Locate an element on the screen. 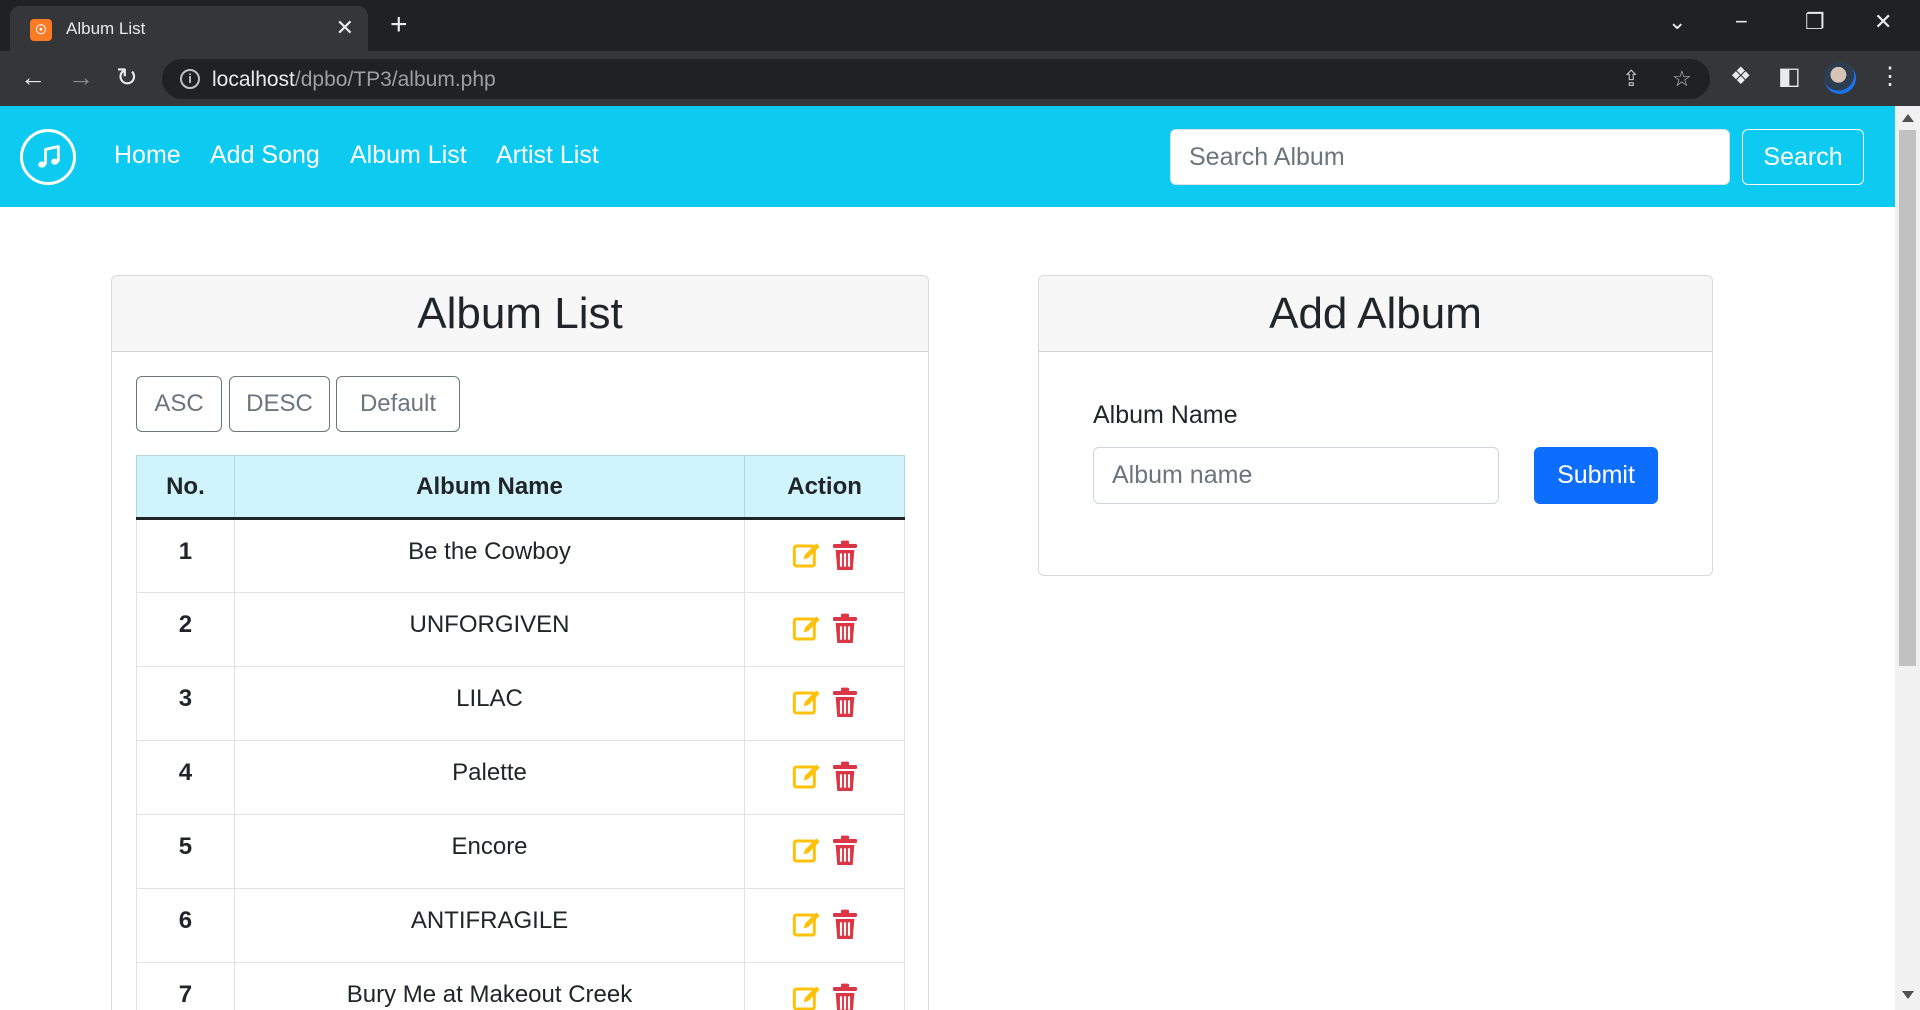 The width and height of the screenshot is (1920, 1010). table-row: 3 LILAC is located at coordinates (520, 703).